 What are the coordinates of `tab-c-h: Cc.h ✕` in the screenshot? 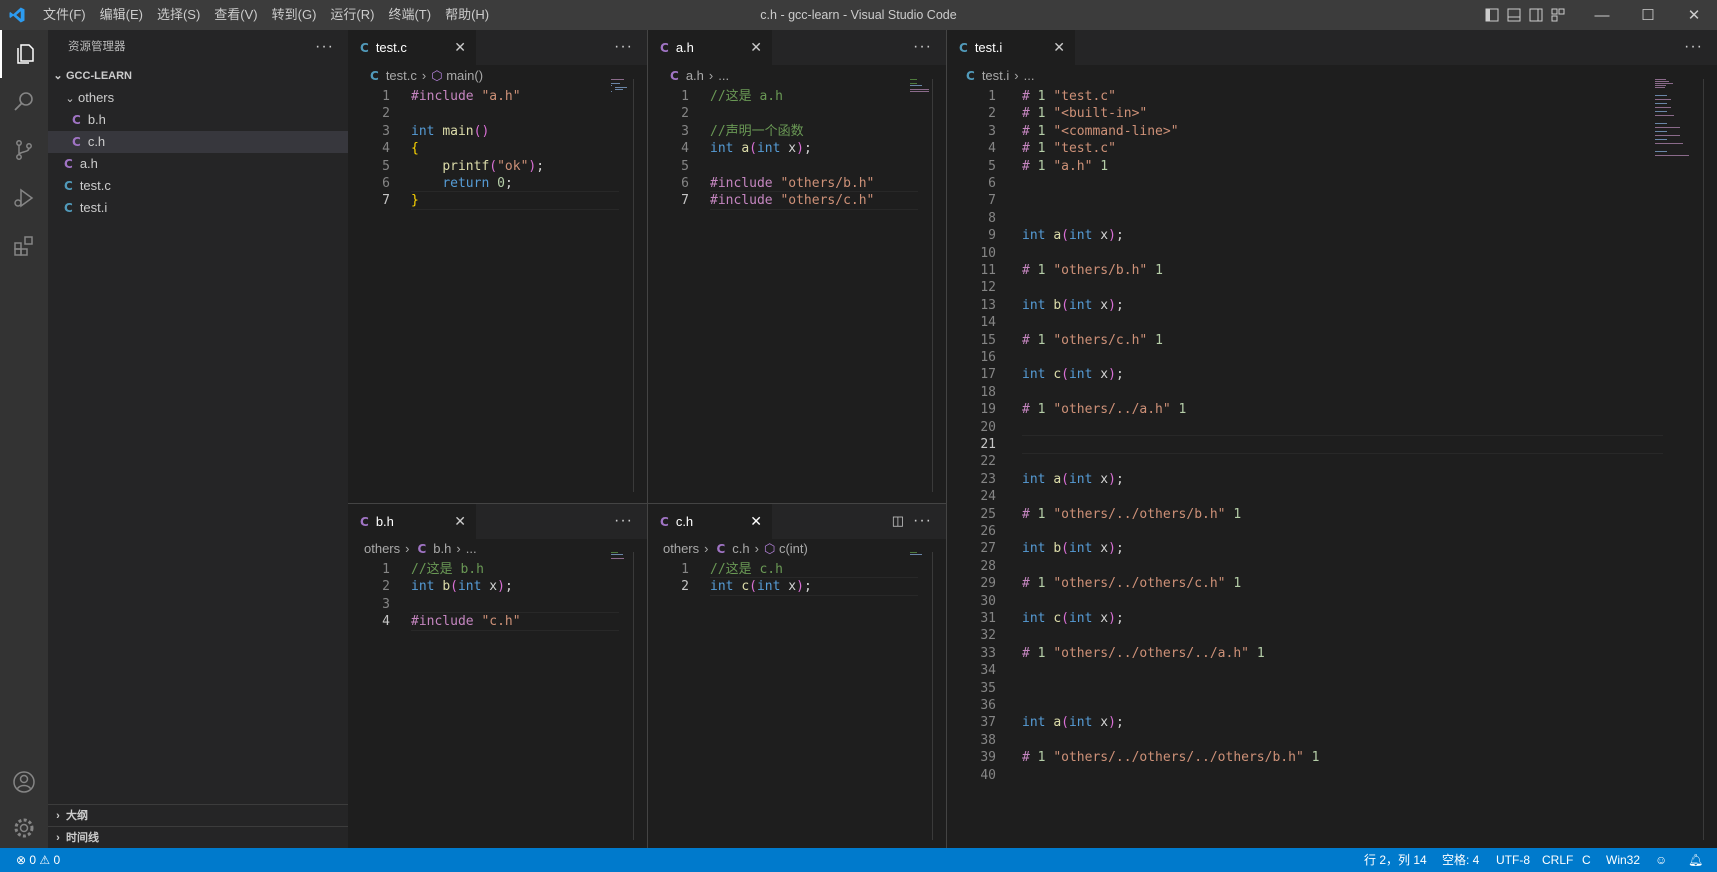 It's located at (710, 521).